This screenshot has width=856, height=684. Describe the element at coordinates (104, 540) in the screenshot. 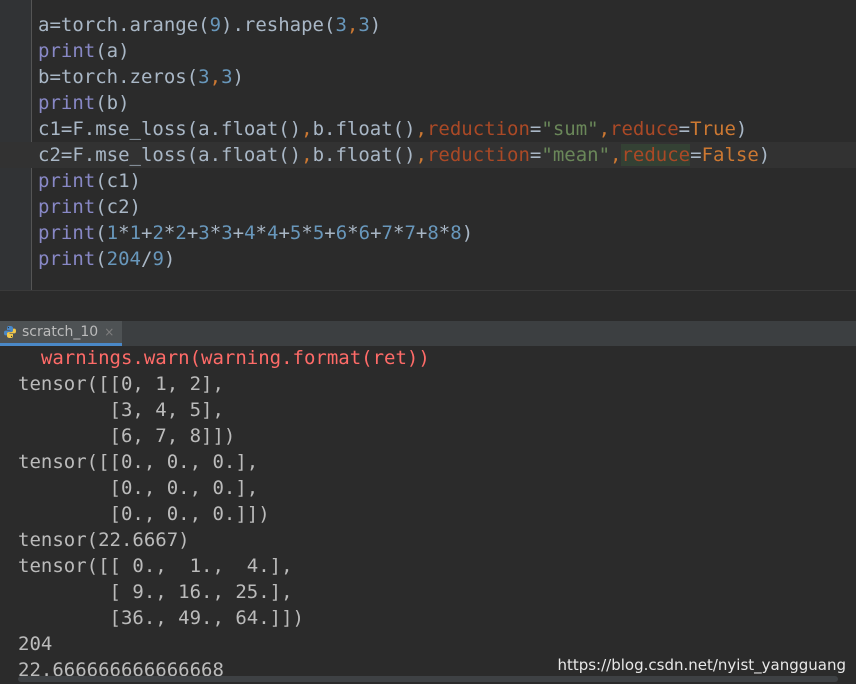

I see `console-line: tensor(22.6667)` at that location.